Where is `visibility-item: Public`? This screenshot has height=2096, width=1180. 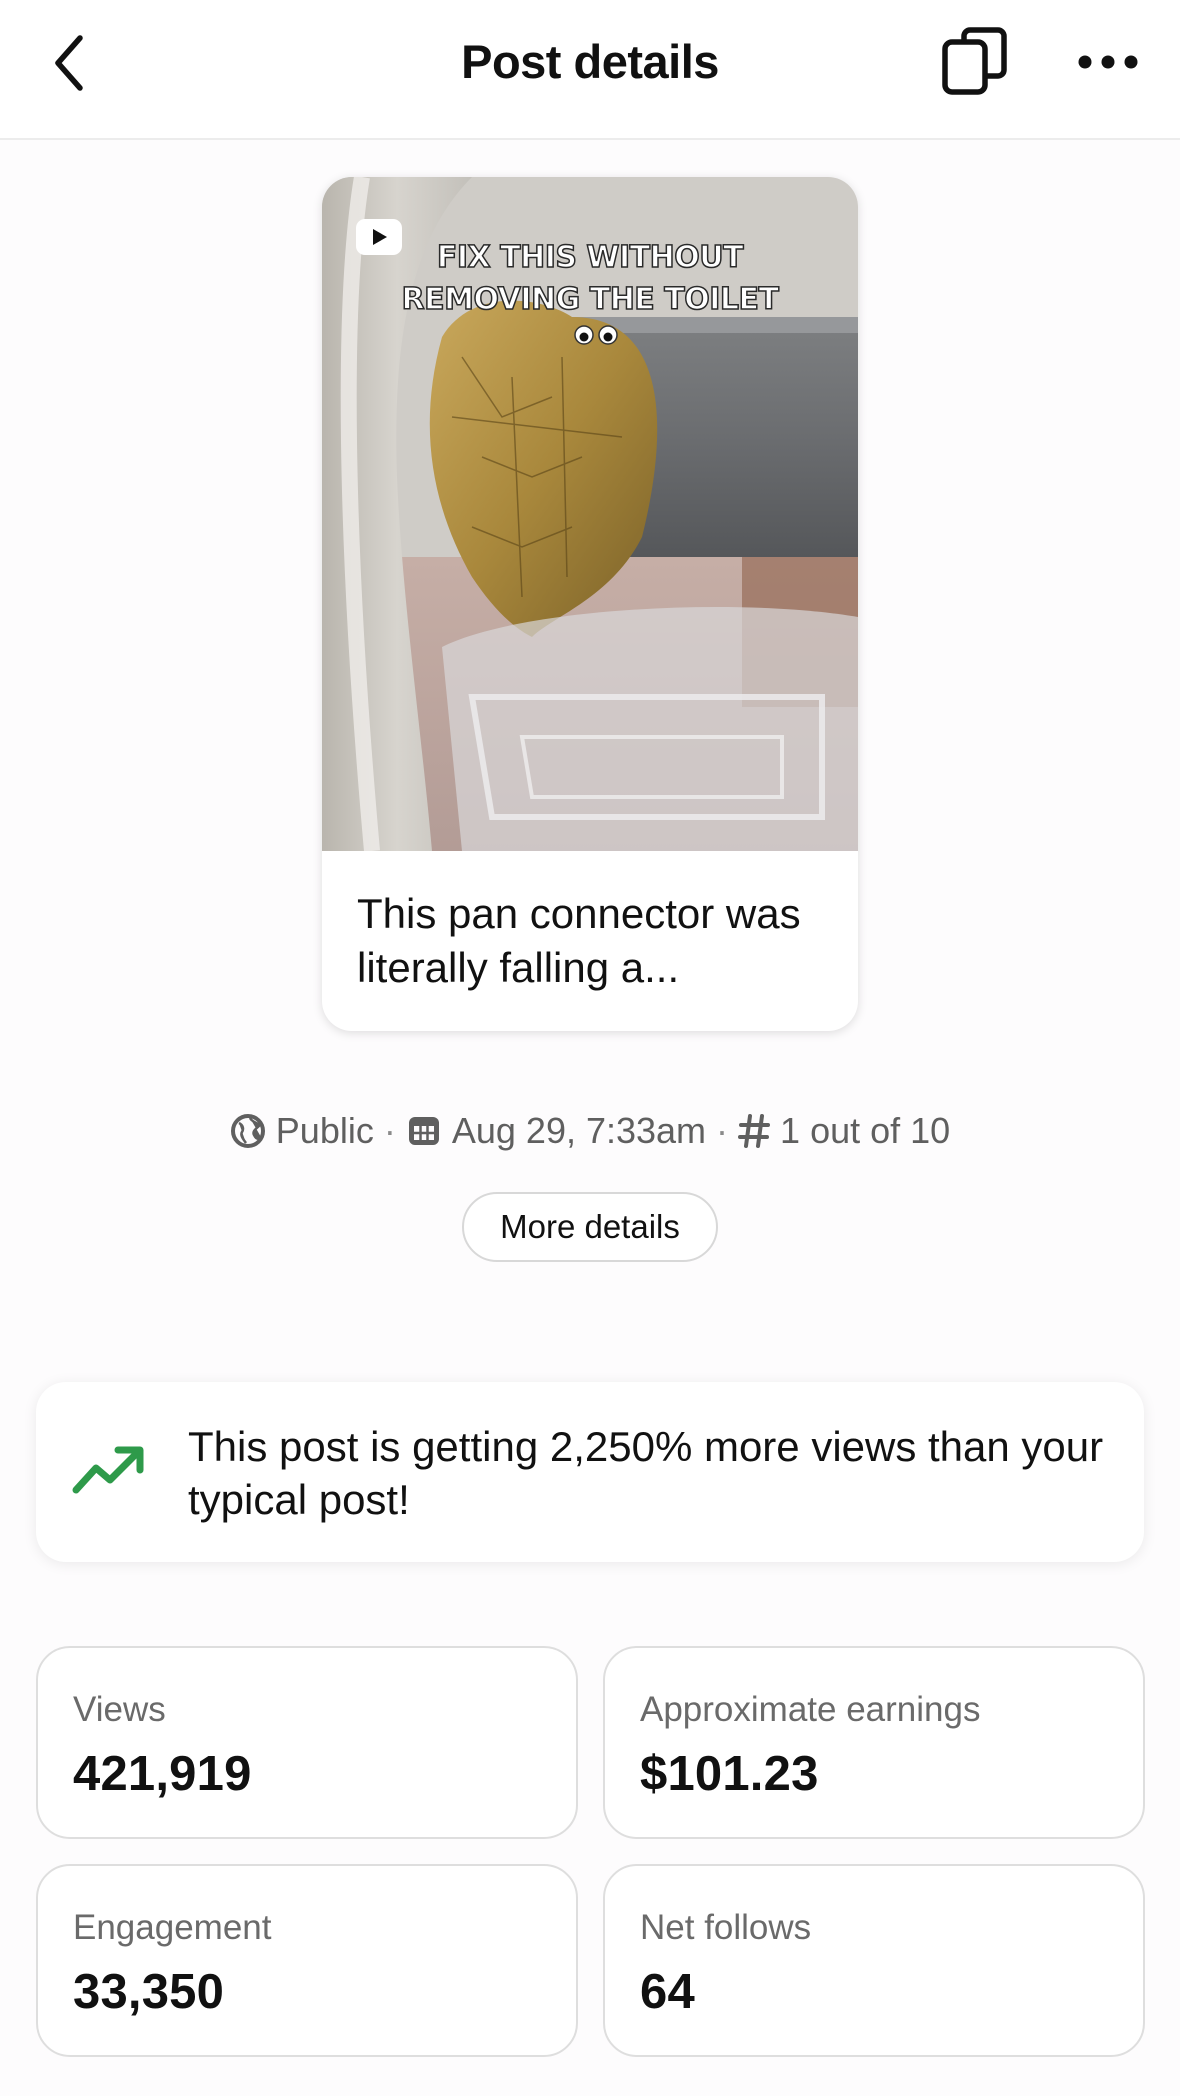 visibility-item: Public is located at coordinates (302, 1131).